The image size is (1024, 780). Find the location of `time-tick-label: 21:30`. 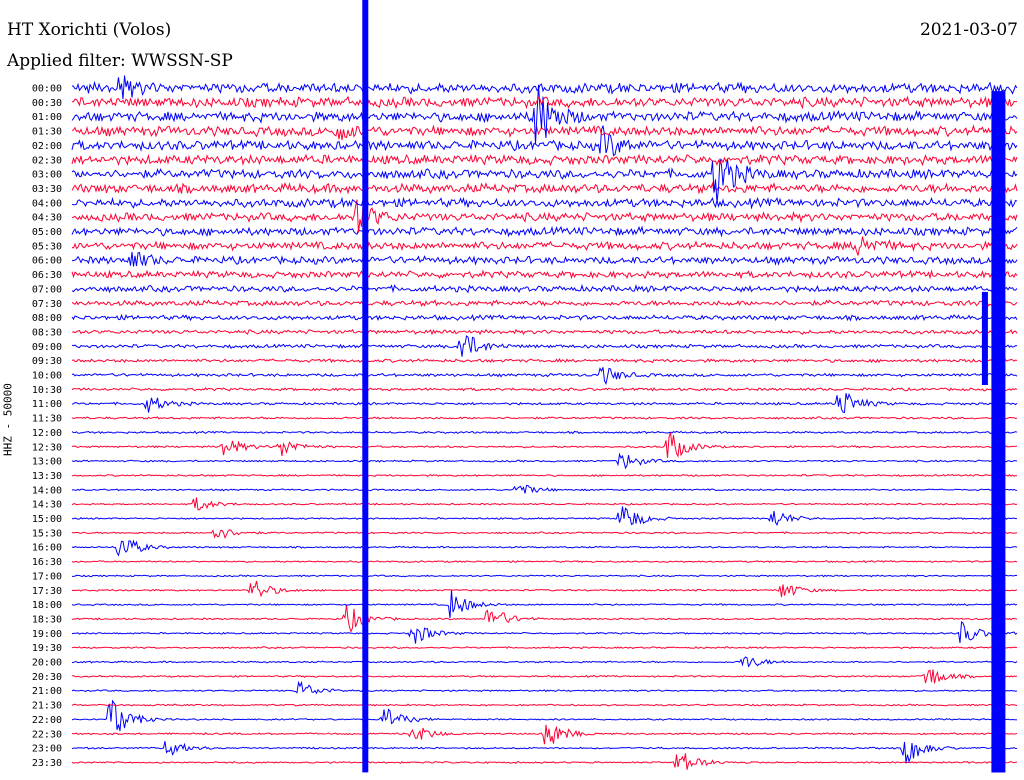

time-tick-label: 21:30 is located at coordinates (47, 706).